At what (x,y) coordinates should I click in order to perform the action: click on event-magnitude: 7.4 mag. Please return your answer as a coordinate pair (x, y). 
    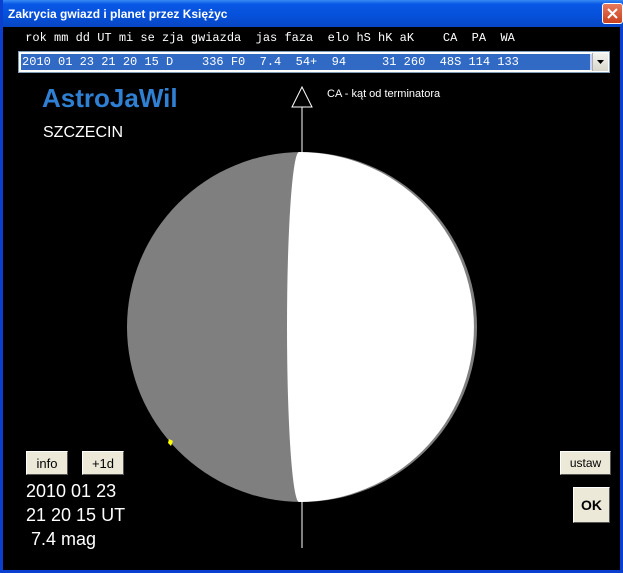
    Looking at the image, I should click on (61, 539).